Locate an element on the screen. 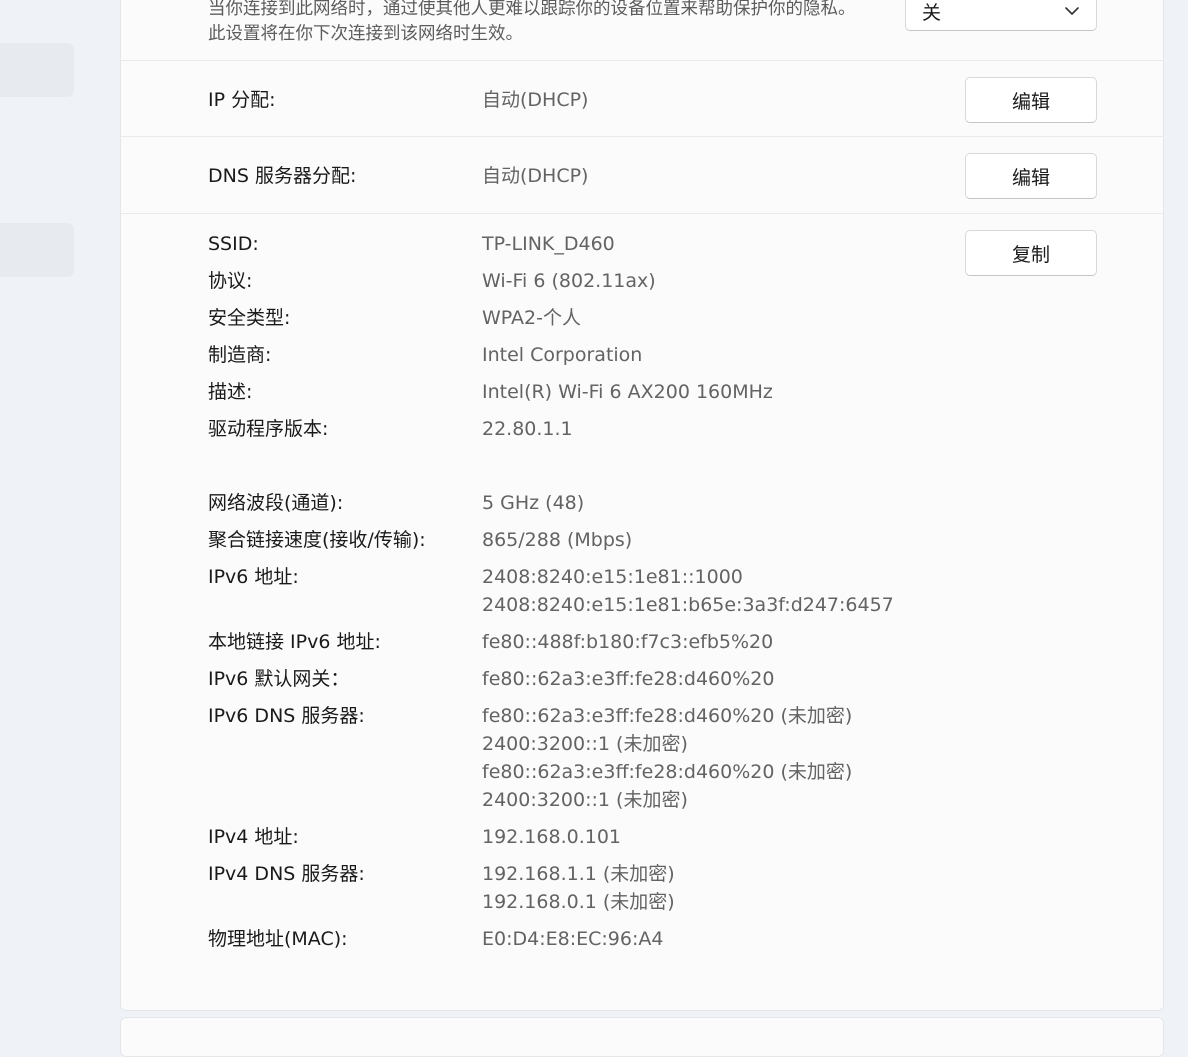  security-type-label: 安全类型: is located at coordinates (249, 318).